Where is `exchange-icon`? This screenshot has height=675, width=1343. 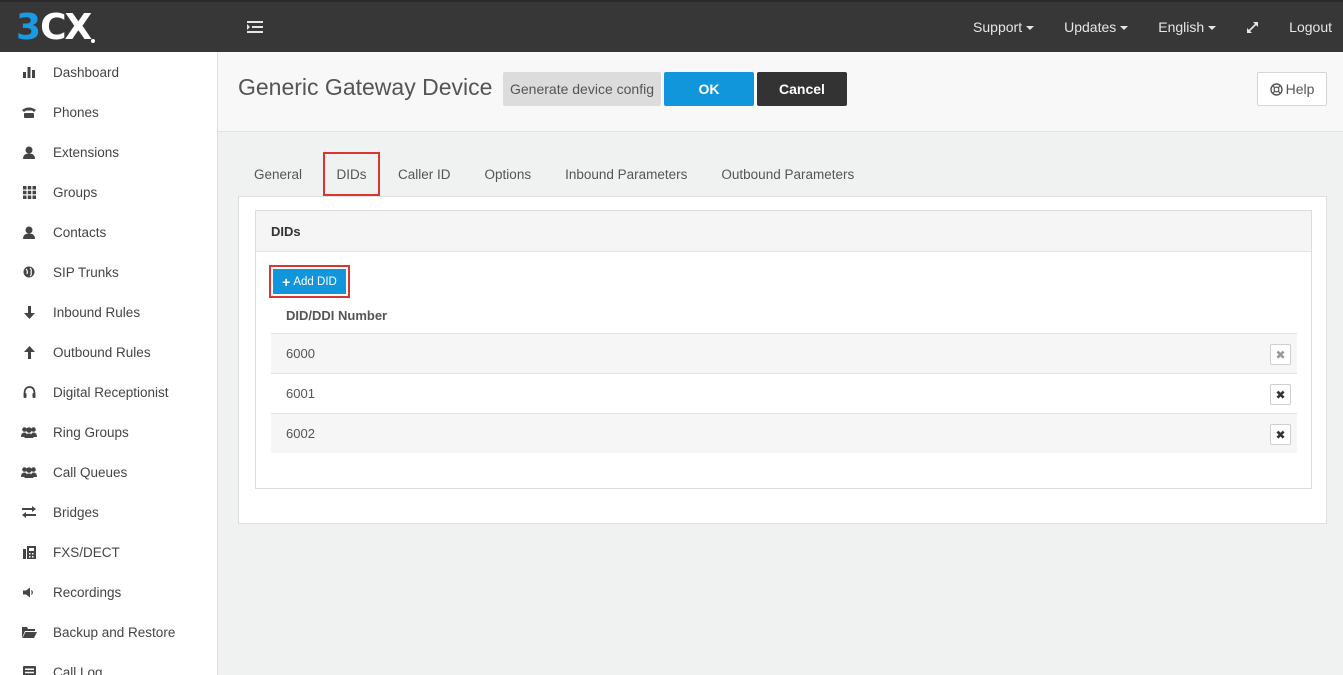 exchange-icon is located at coordinates (29, 512).